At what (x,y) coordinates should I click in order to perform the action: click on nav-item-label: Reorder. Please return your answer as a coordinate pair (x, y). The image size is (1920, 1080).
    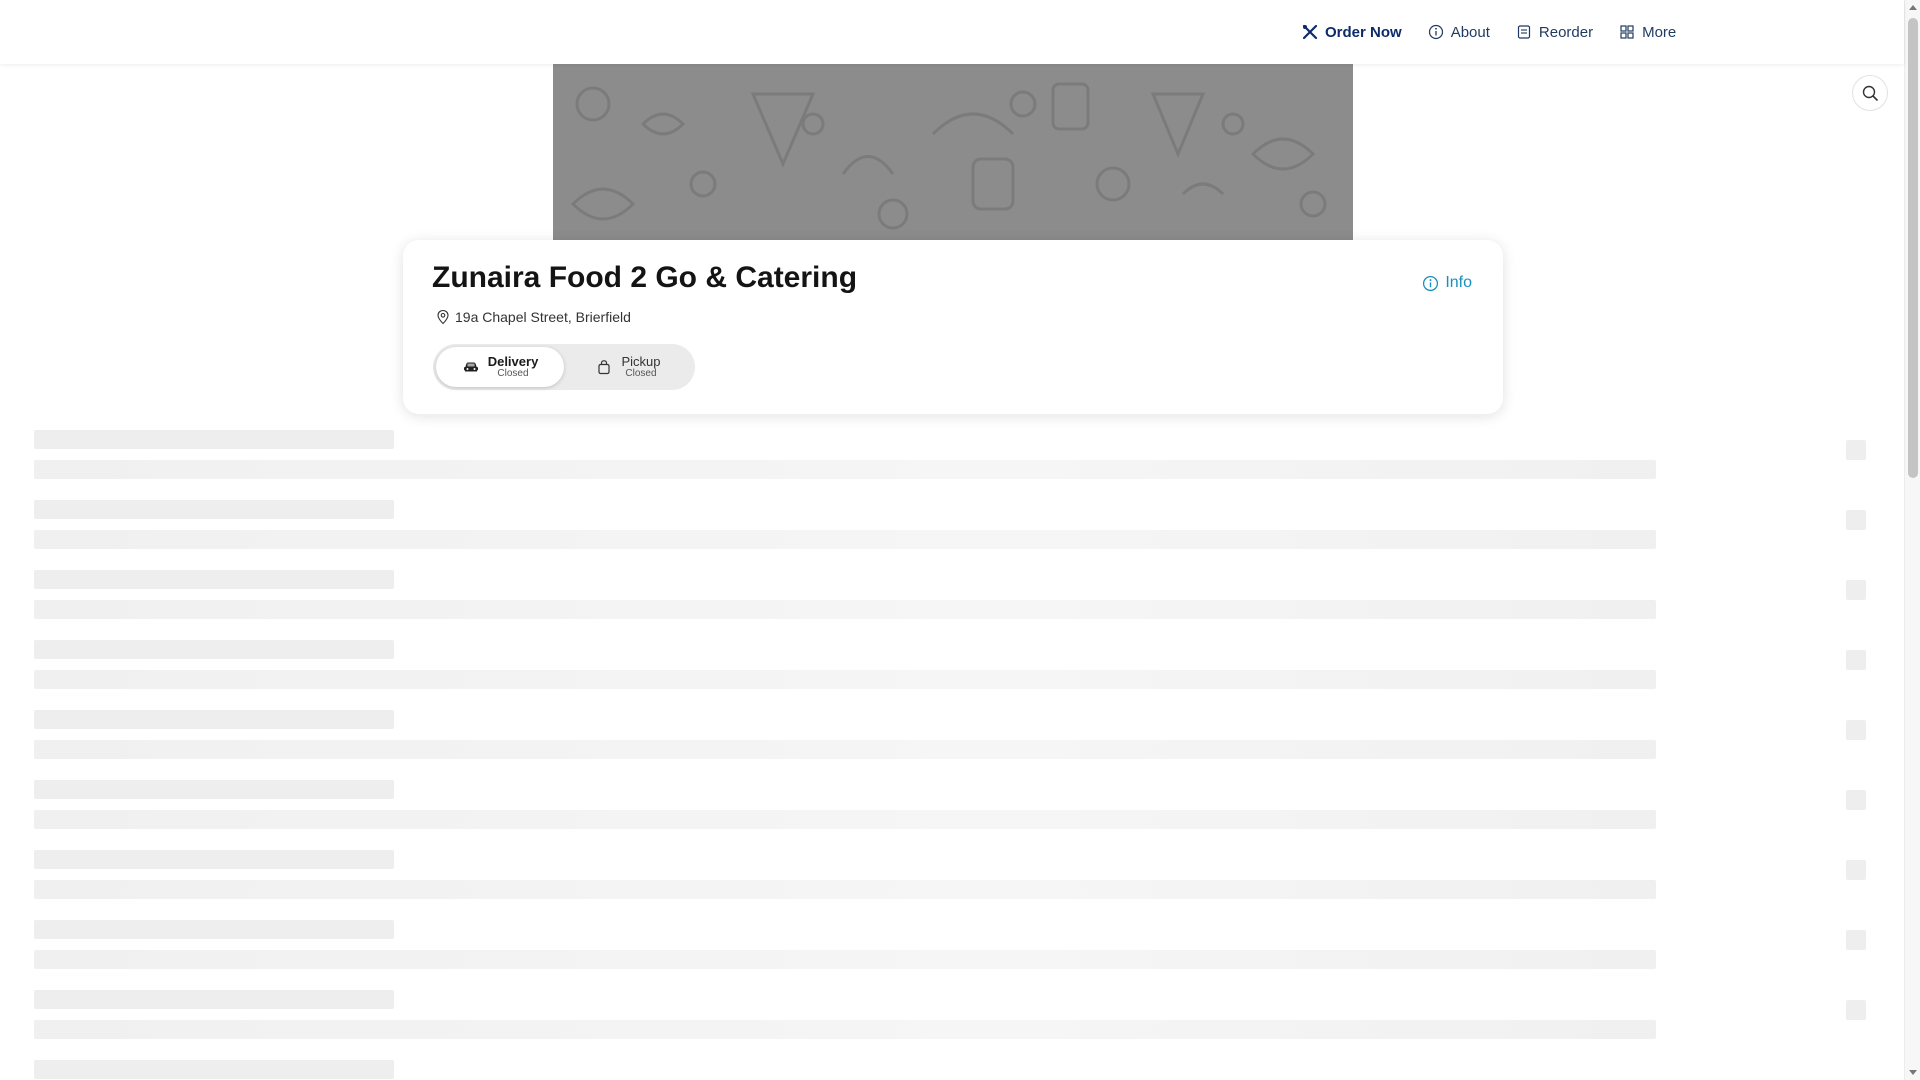
    Looking at the image, I should click on (1566, 32).